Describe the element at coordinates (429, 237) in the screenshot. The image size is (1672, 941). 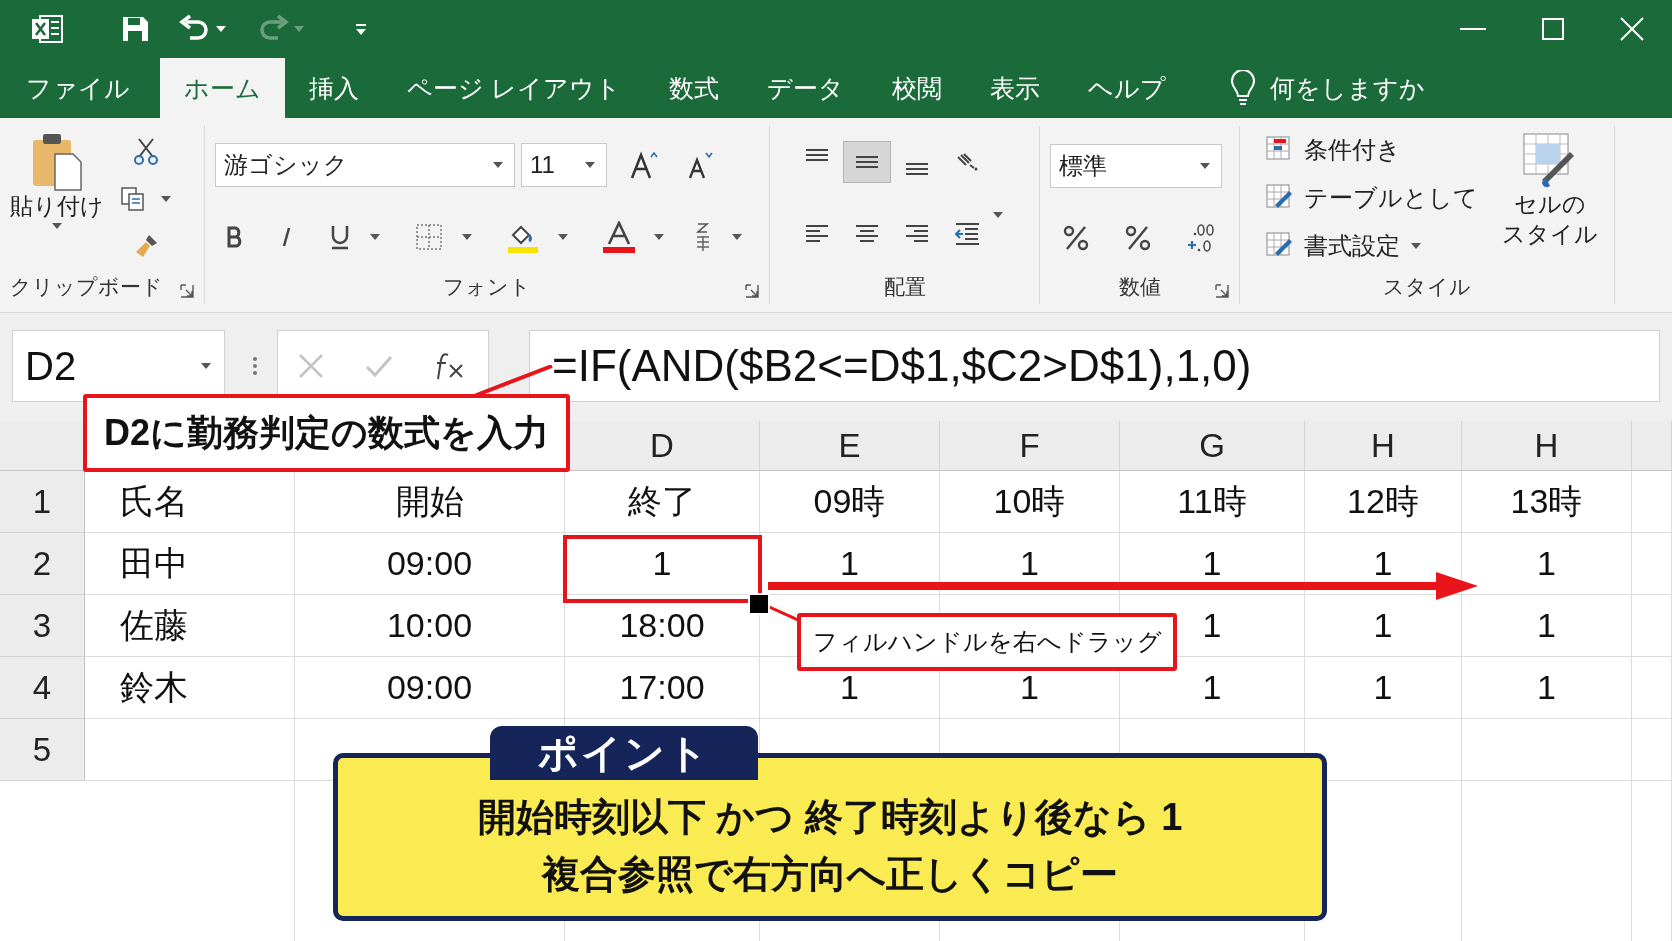
I see `borders-icon` at that location.